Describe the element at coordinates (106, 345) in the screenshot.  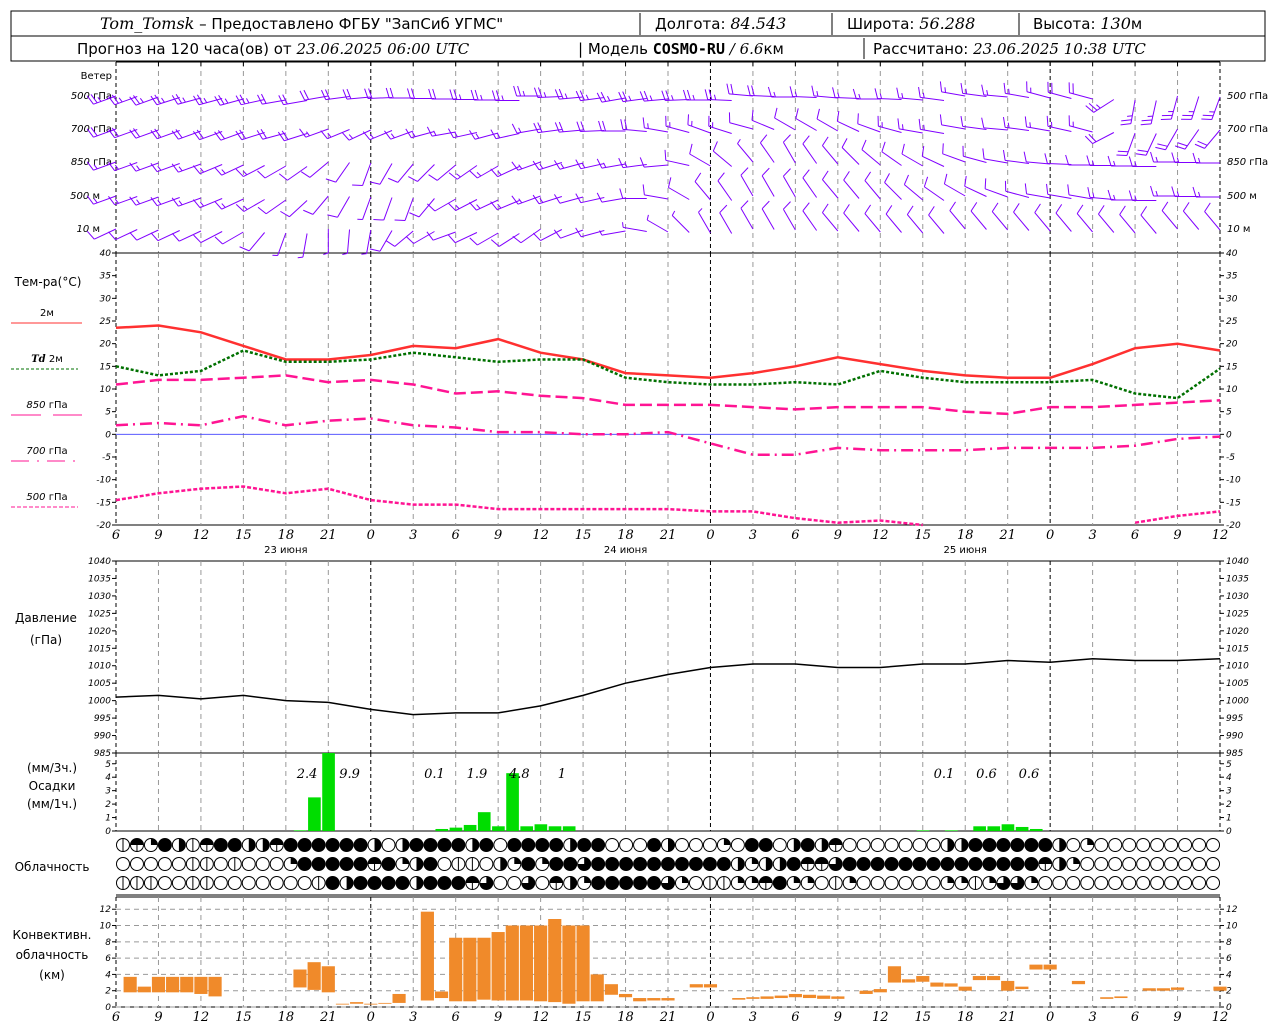
I see `temperature-tick-label: 20` at that location.